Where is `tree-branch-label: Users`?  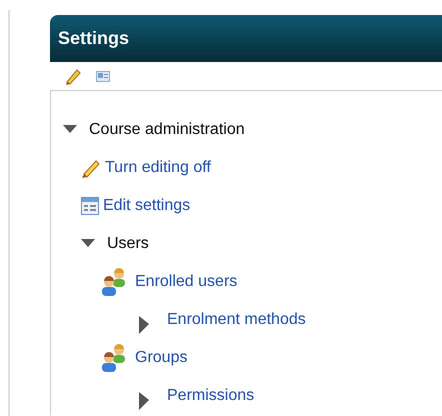 tree-branch-label: Users is located at coordinates (128, 244).